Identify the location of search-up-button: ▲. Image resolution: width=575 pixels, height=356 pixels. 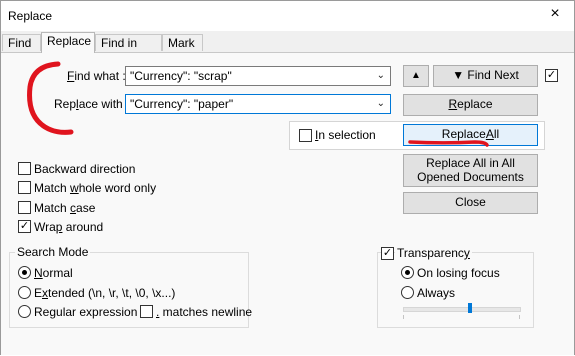
(416, 76).